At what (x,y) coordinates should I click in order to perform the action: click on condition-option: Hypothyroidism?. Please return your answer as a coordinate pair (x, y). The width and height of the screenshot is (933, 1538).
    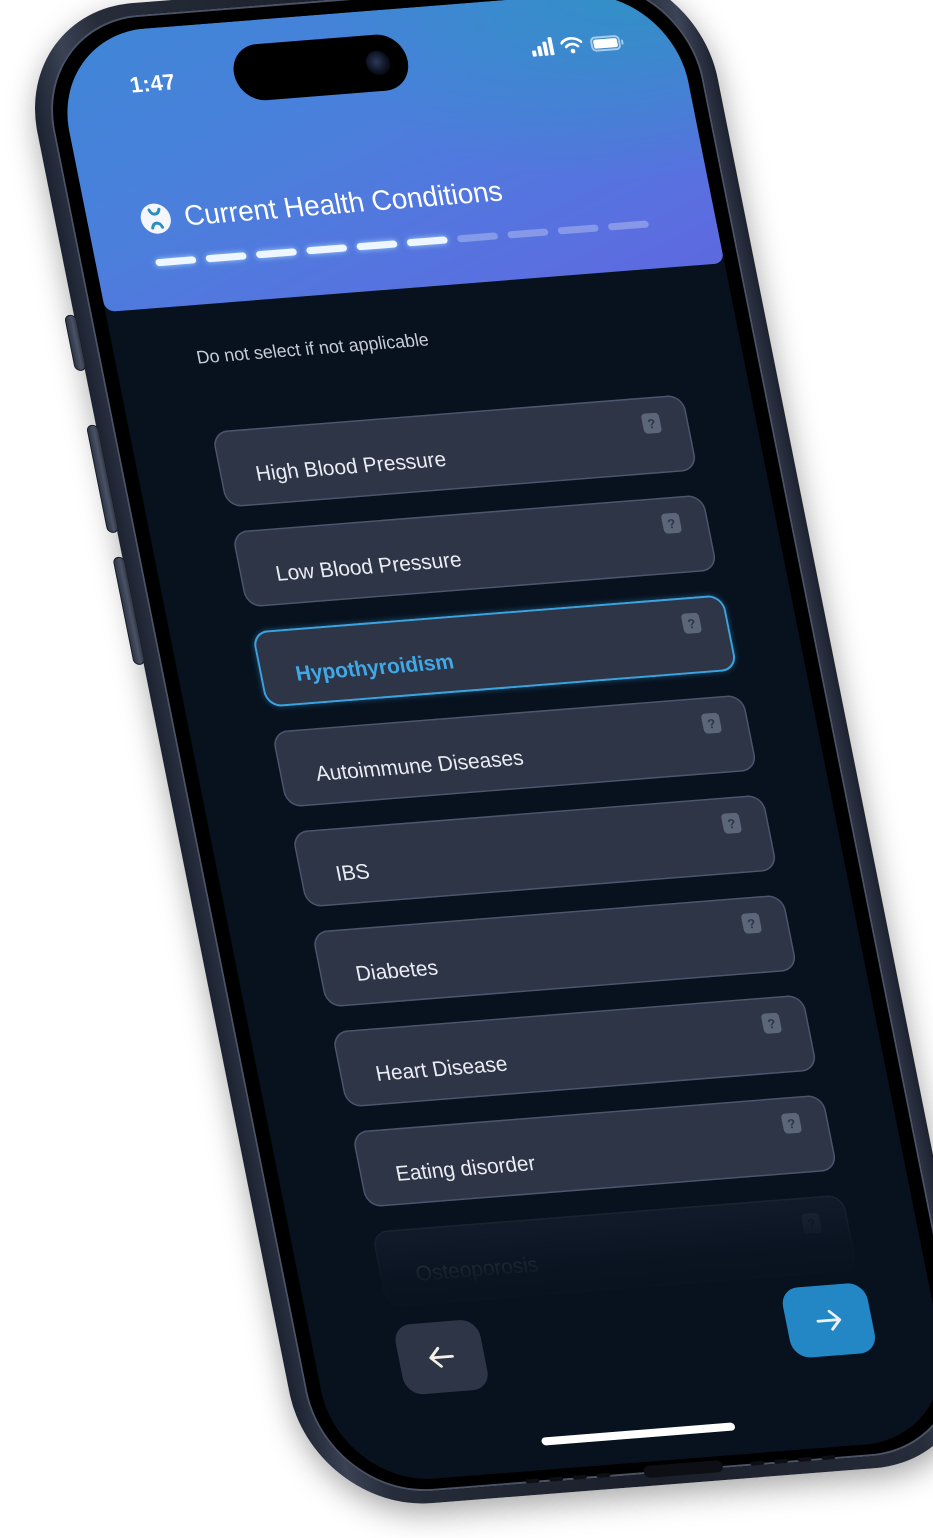
    Looking at the image, I should click on (494, 651).